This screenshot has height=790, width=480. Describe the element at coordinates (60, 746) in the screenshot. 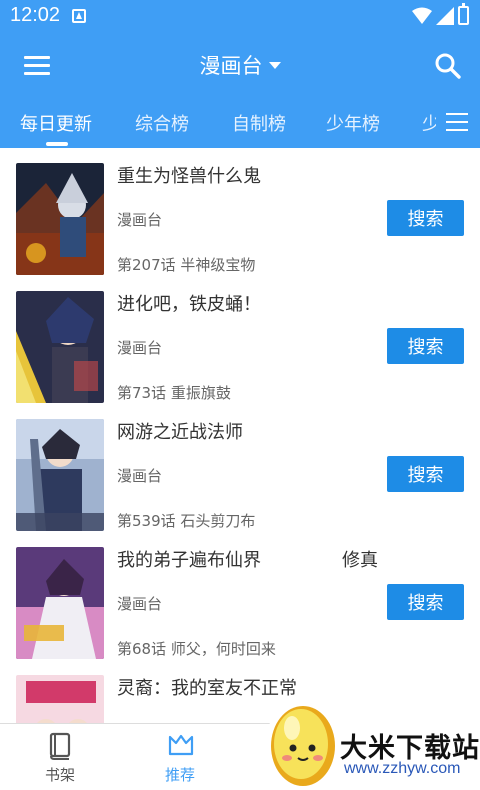

I see `book-icon` at that location.